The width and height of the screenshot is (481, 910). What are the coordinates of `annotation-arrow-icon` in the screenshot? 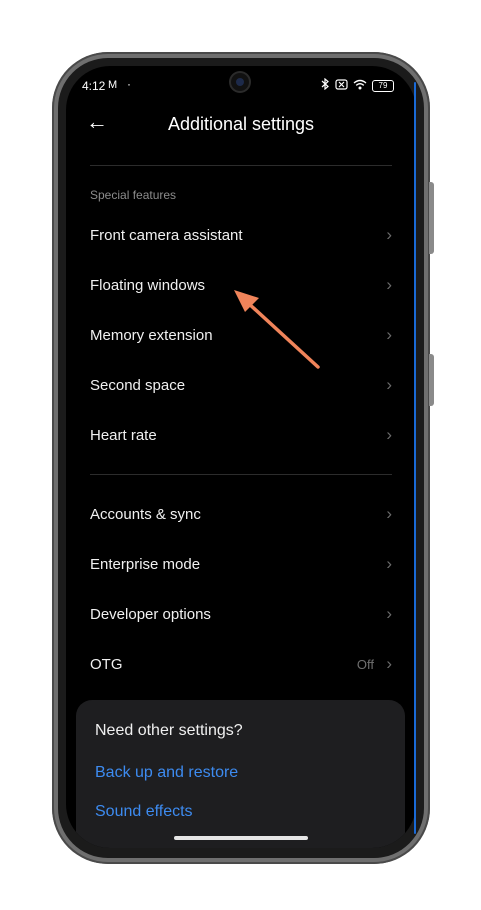 It's located at (277, 329).